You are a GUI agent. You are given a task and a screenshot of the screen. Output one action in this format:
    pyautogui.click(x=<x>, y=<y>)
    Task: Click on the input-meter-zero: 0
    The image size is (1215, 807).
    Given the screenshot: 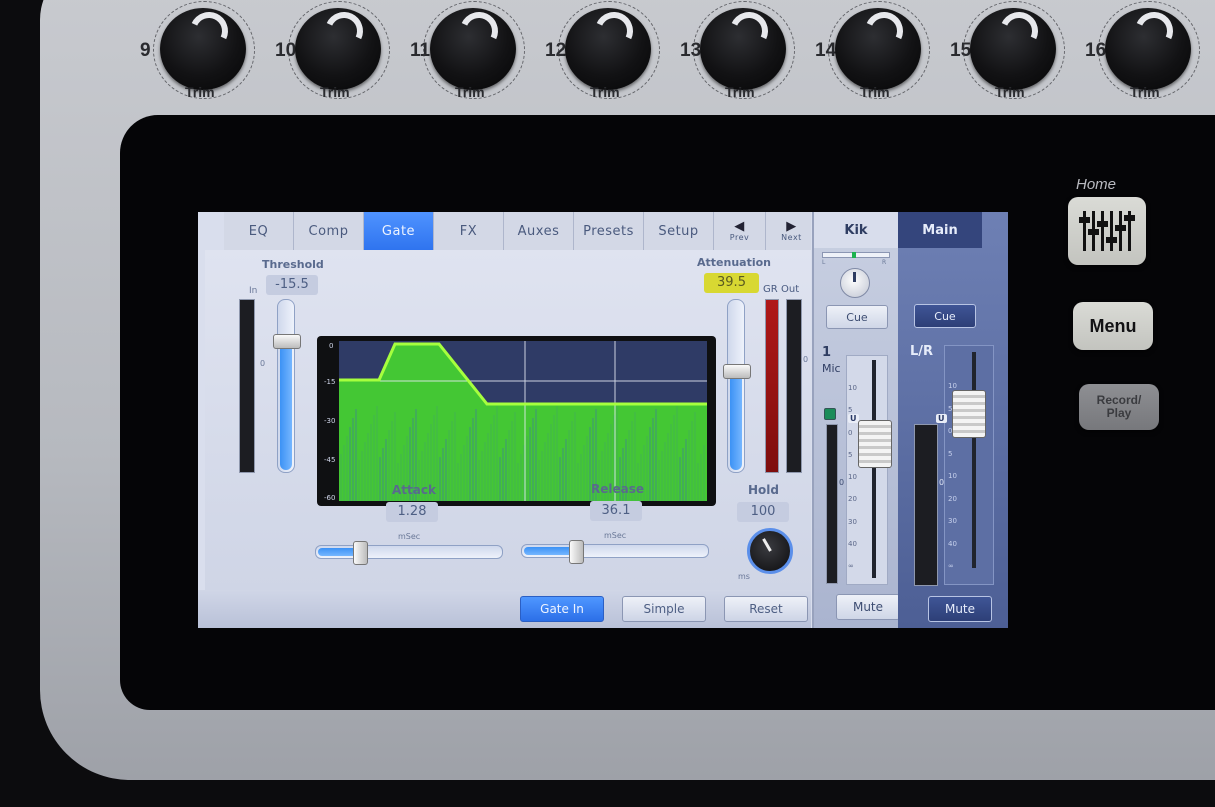 What is the action you would take?
    pyautogui.click(x=263, y=363)
    